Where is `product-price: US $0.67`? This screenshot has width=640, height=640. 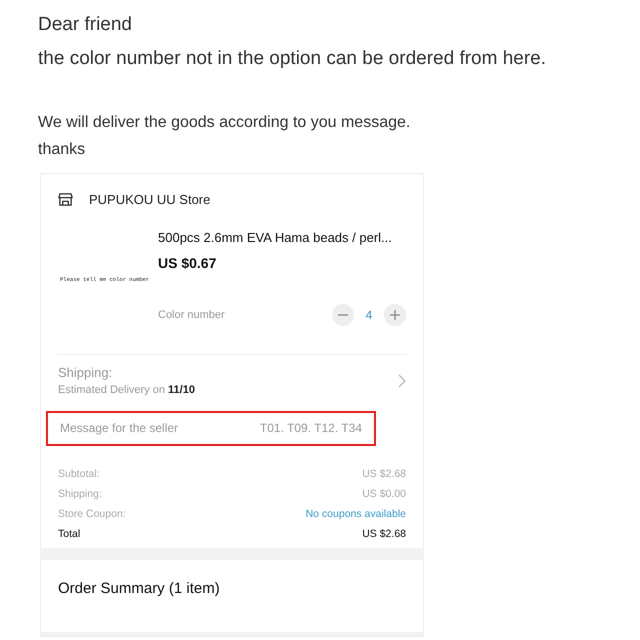
product-price: US $0.67 is located at coordinates (188, 263).